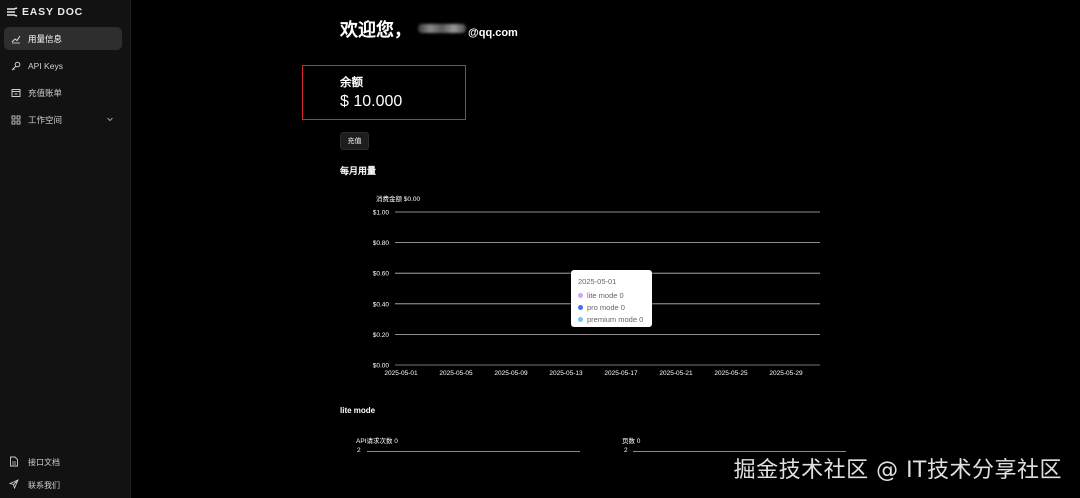 This screenshot has width=1080, height=498. Describe the element at coordinates (676, 373) in the screenshot. I see `x-tick-label: 2025-05-21` at that location.